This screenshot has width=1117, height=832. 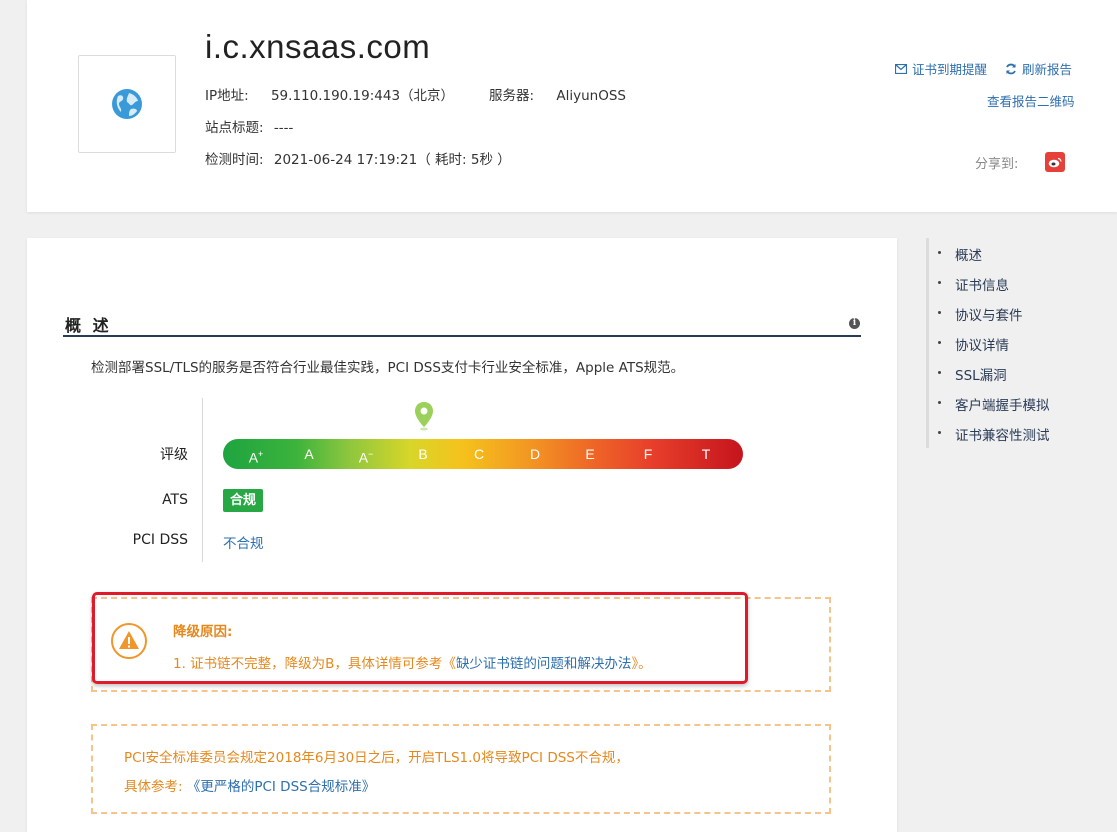 I want to click on section-divider, so click(x=462, y=336).